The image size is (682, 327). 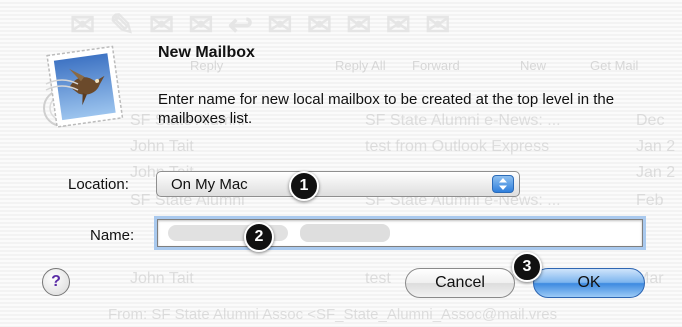 I want to click on ok-button-label: OK, so click(x=589, y=282).